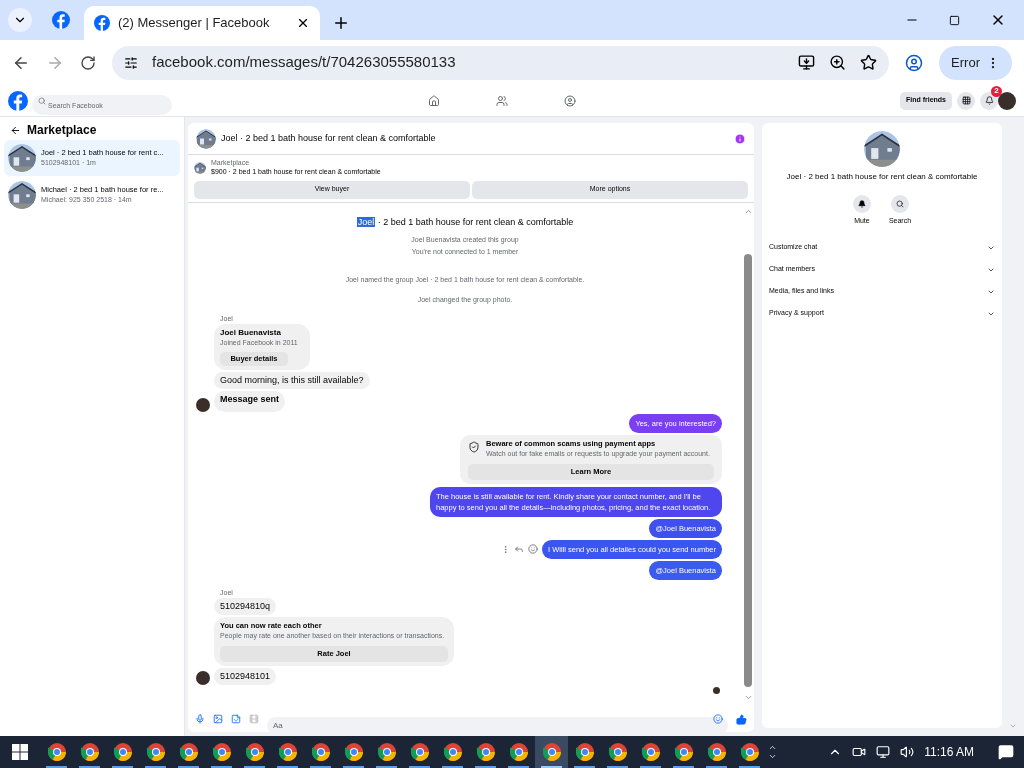 The width and height of the screenshot is (1024, 768). I want to click on image-icon, so click(218, 719).